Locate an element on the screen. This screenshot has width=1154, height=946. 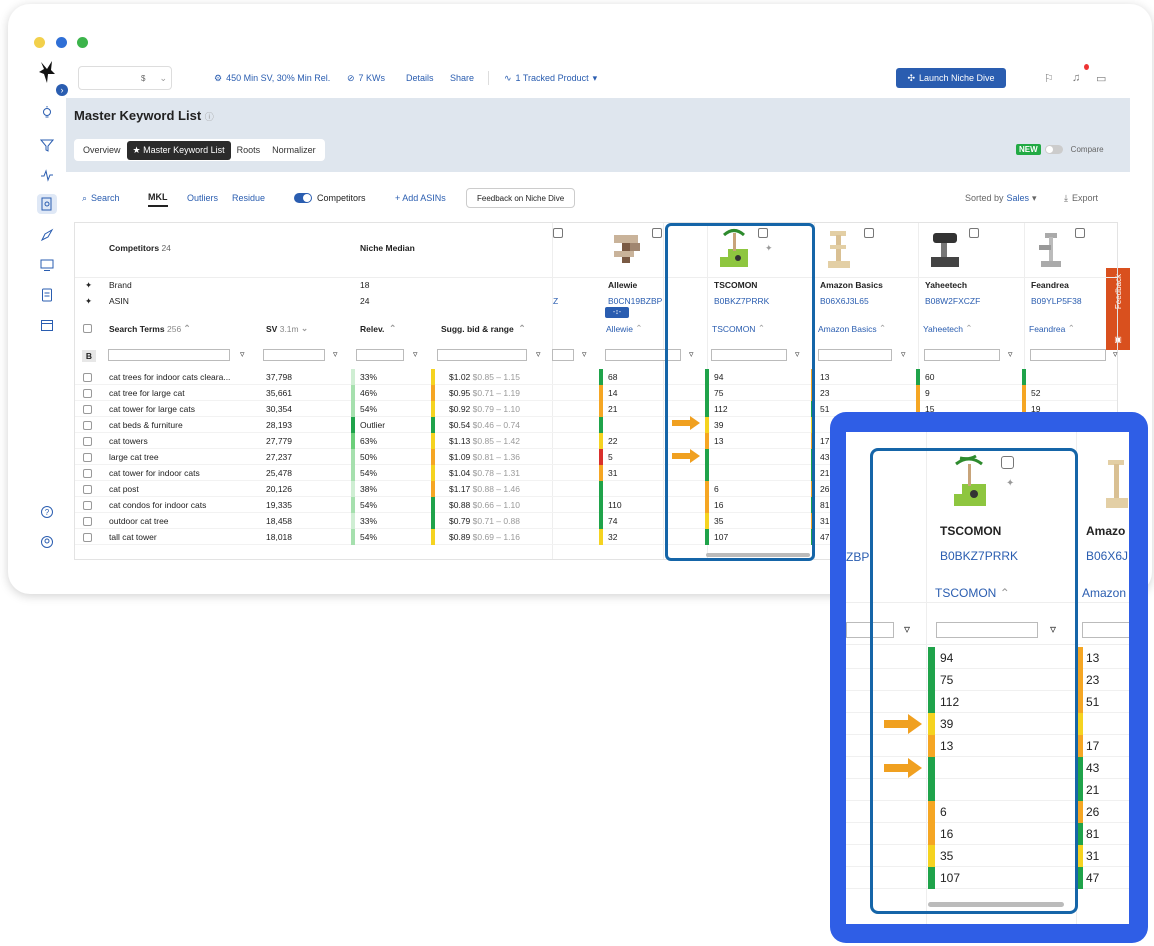
help-icon: ? is located at coordinates (47, 512).